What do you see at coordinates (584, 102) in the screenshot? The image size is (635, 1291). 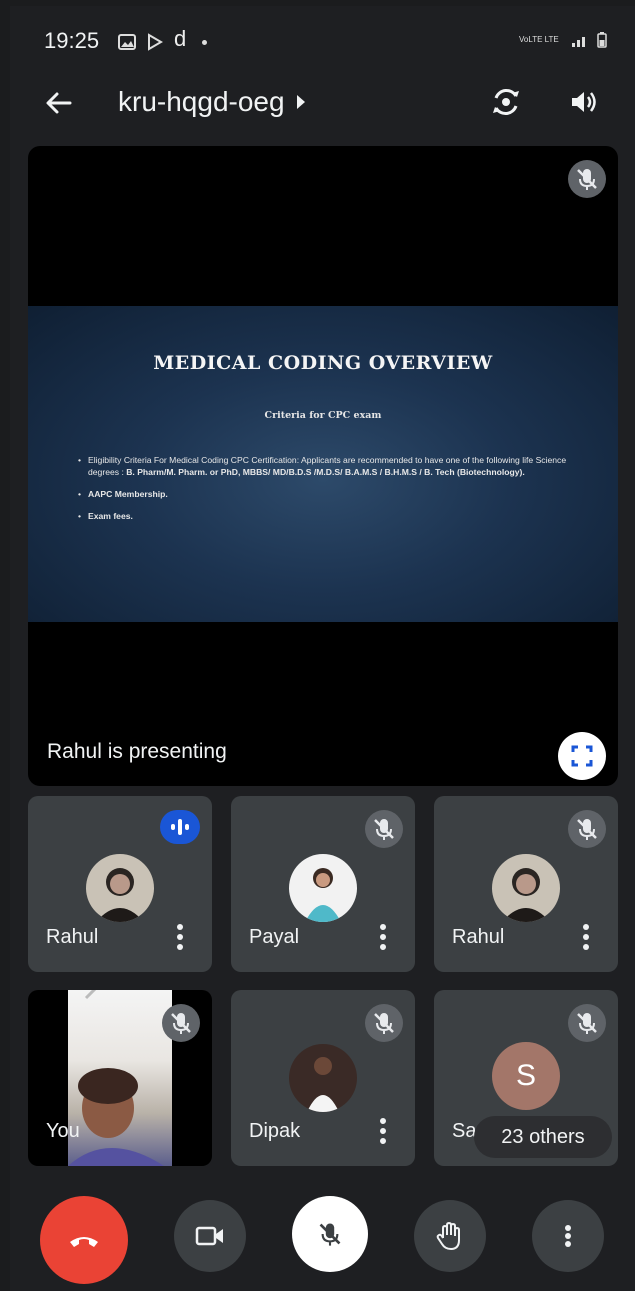 I see `speaker-icon` at bounding box center [584, 102].